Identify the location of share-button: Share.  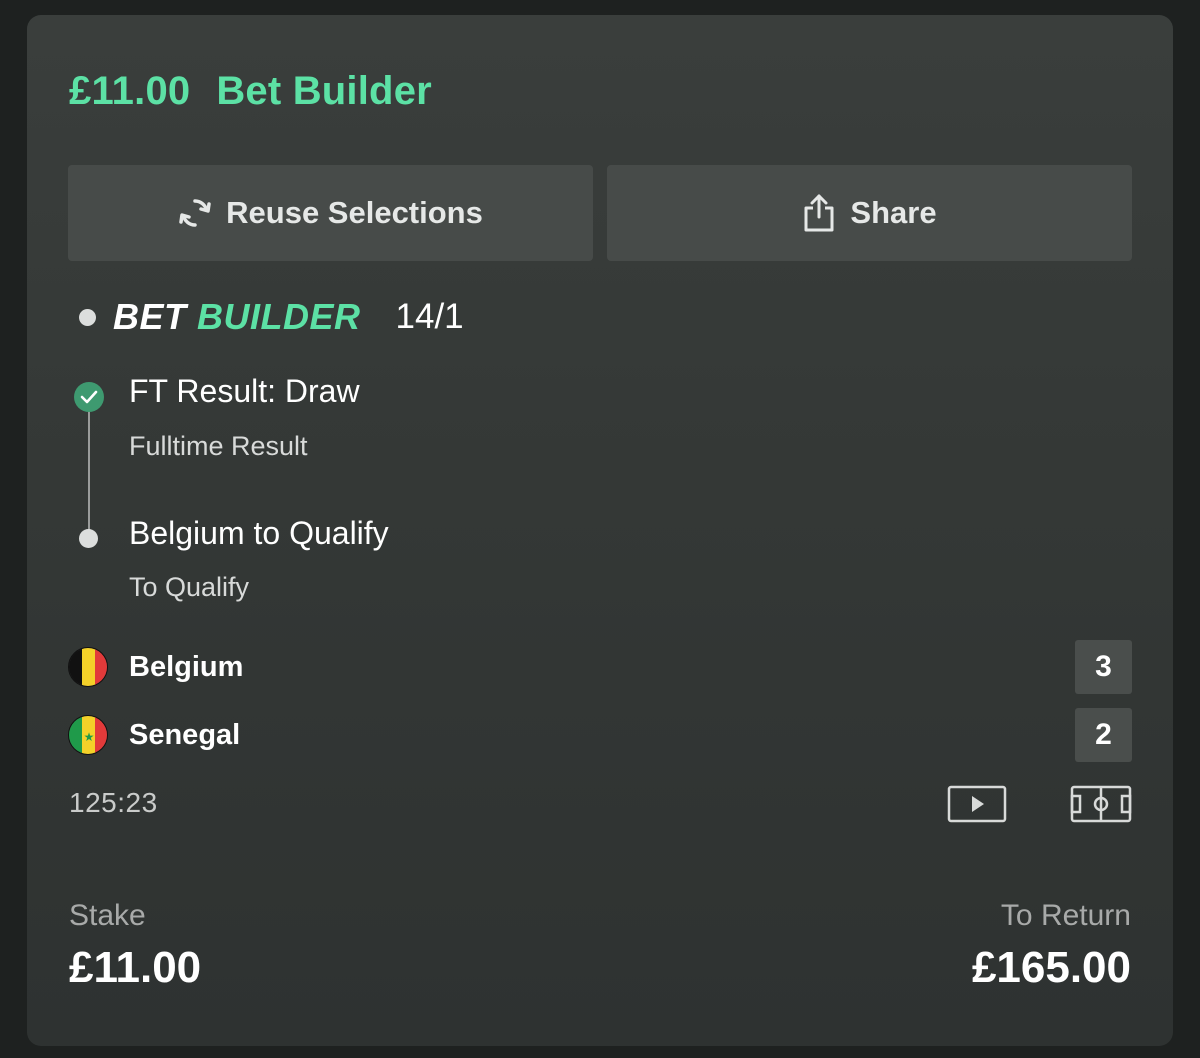
(869, 213).